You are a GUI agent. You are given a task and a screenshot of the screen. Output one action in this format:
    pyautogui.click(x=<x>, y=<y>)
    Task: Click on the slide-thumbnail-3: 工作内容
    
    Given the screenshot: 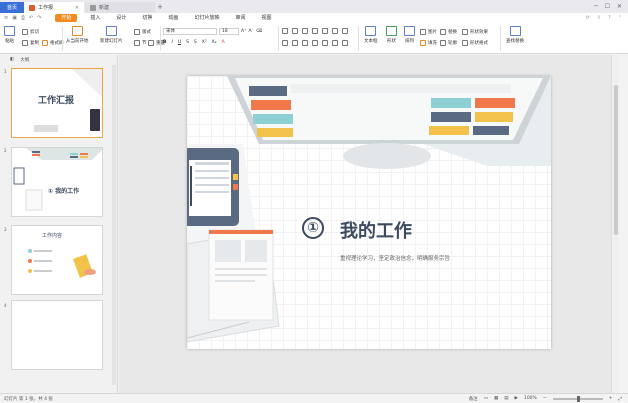 What is the action you would take?
    pyautogui.click(x=57, y=260)
    